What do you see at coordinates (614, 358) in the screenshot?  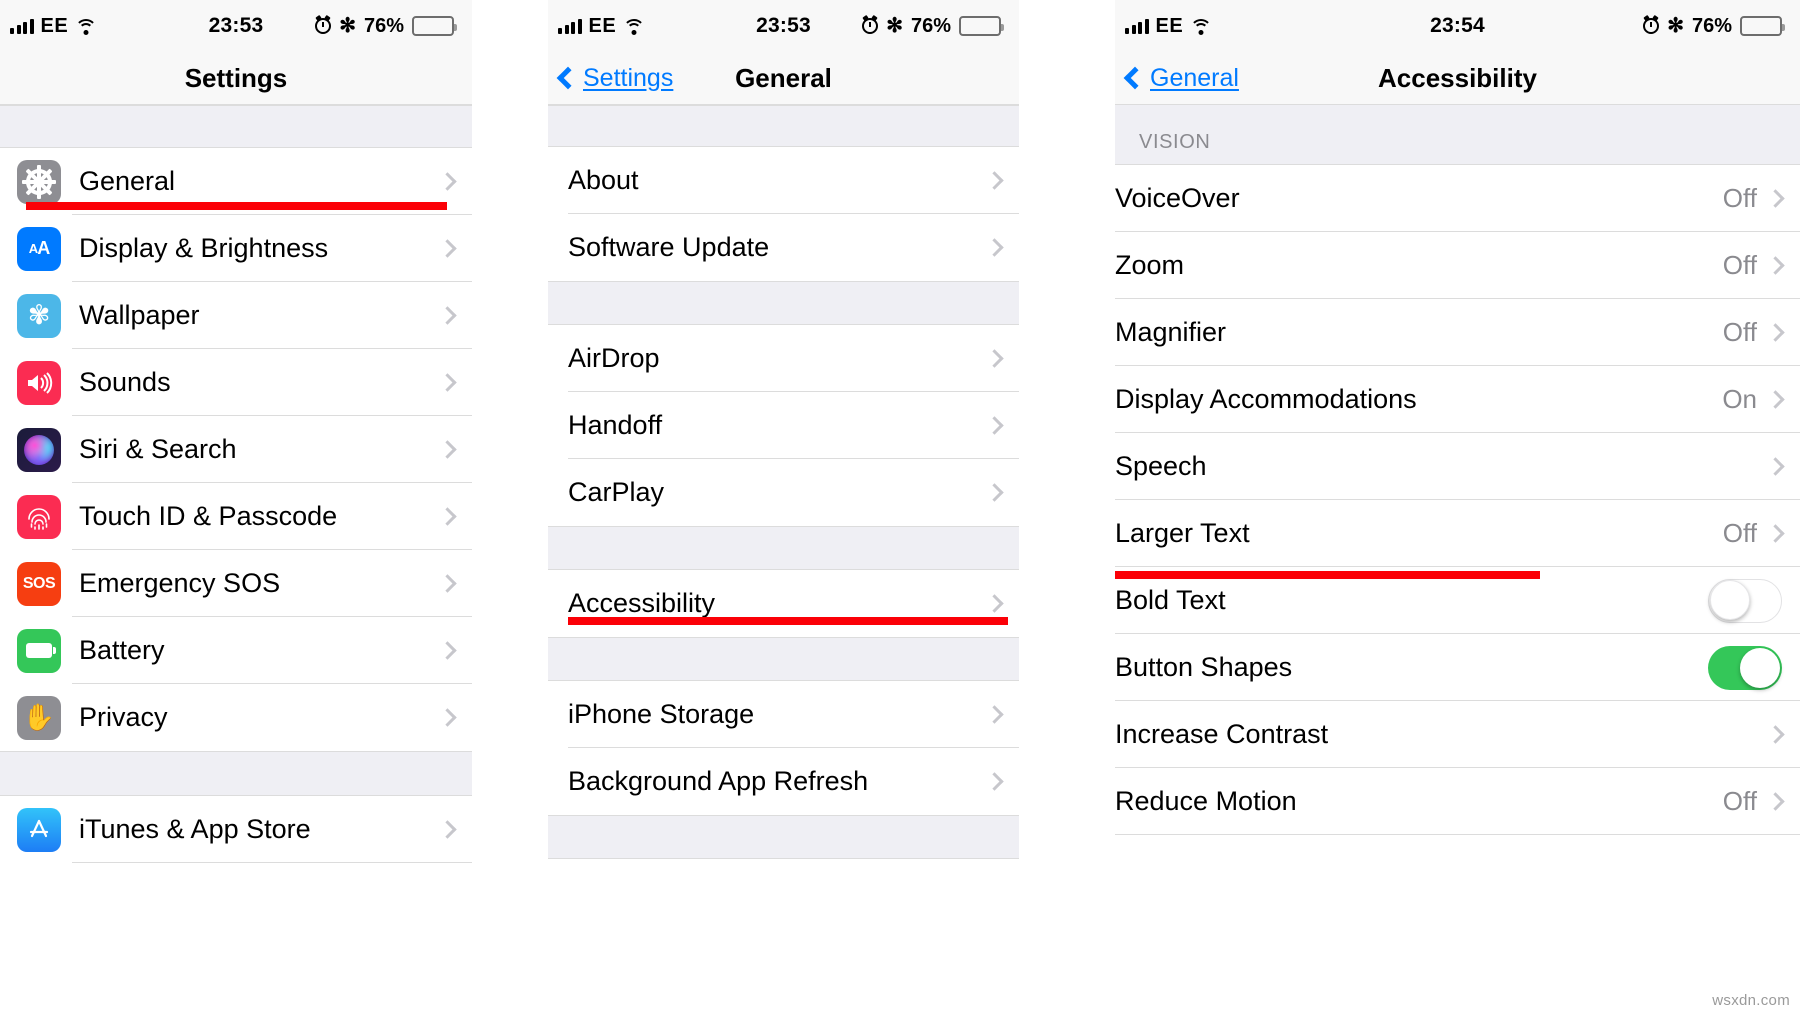 I see `row-label: AirDrop` at bounding box center [614, 358].